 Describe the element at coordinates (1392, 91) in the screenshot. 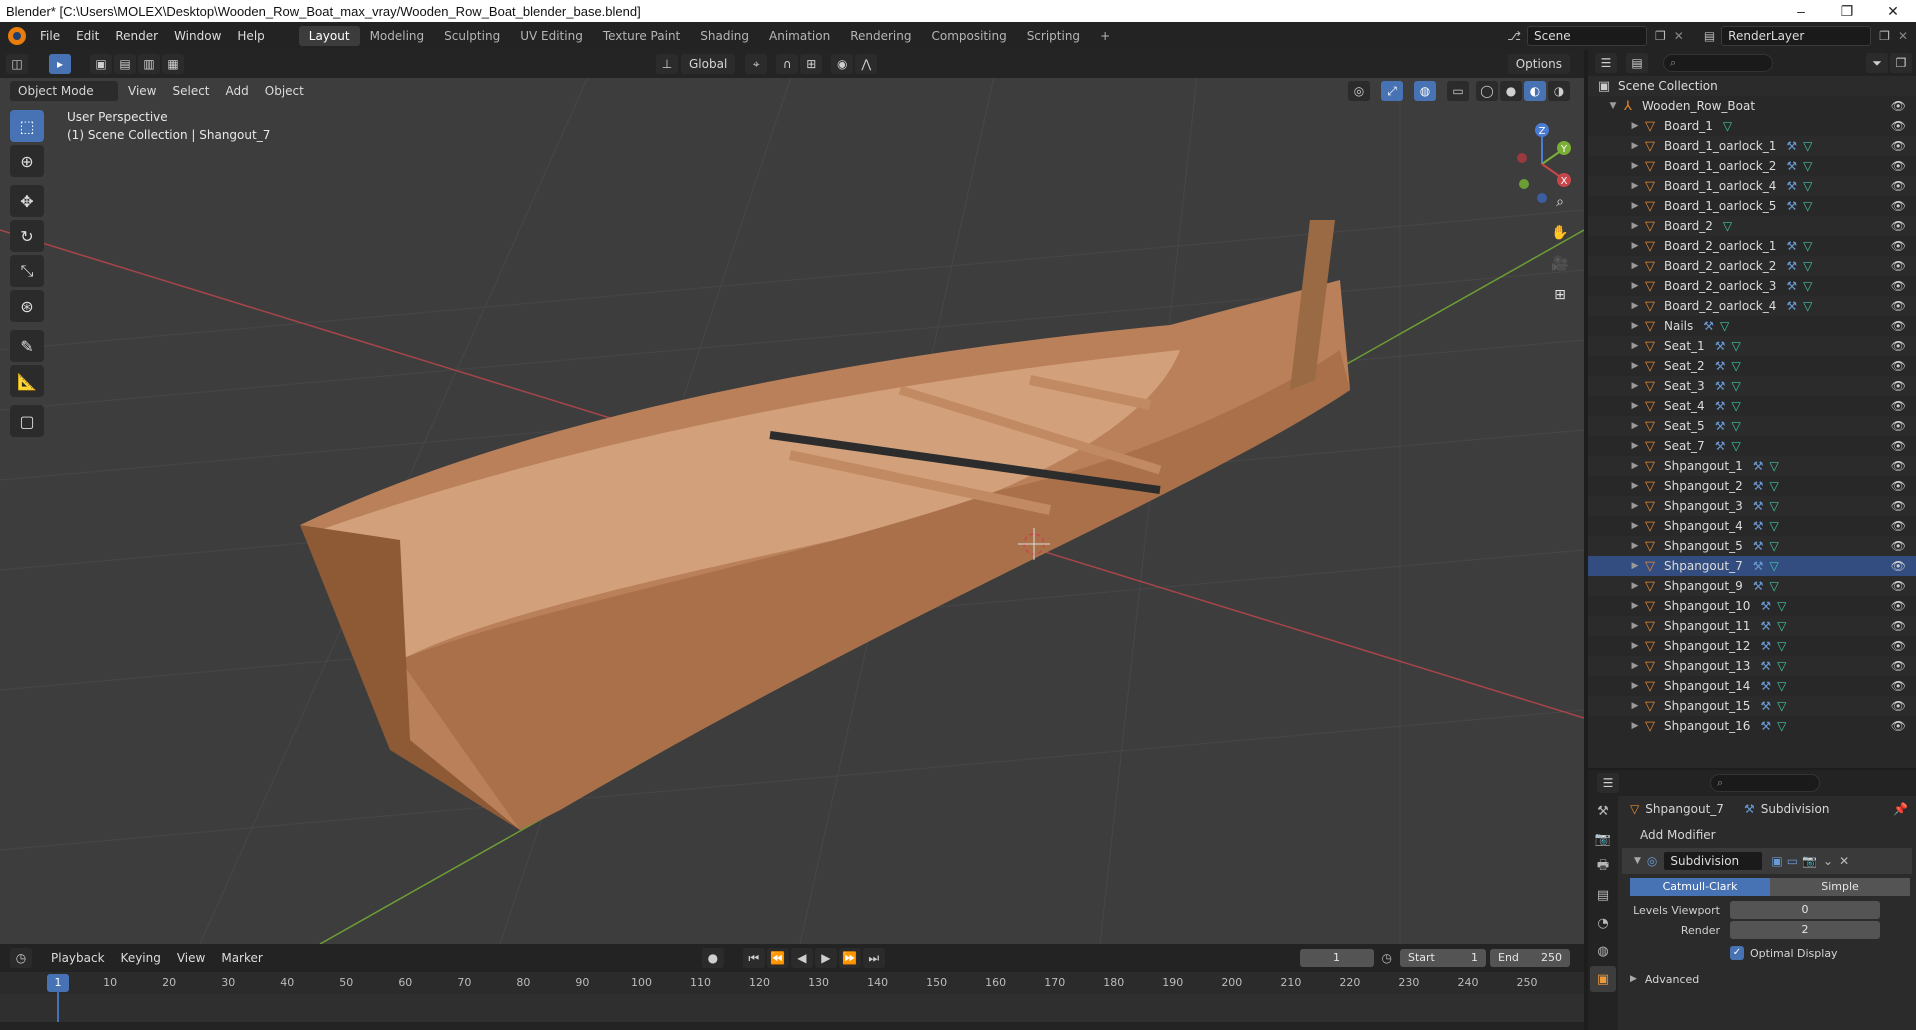

I see `gizmo-toggle-icon: ⤢` at that location.